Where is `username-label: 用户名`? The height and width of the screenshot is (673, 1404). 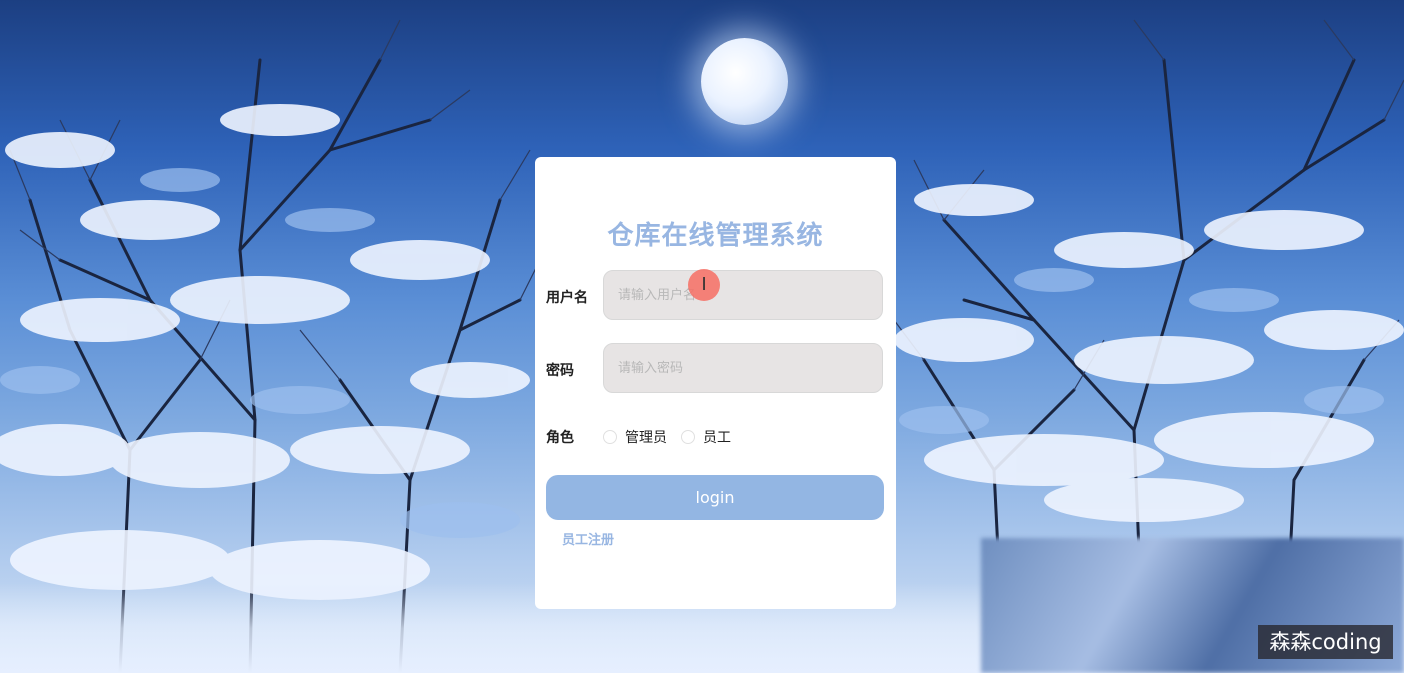 username-label: 用户名 is located at coordinates (567, 298).